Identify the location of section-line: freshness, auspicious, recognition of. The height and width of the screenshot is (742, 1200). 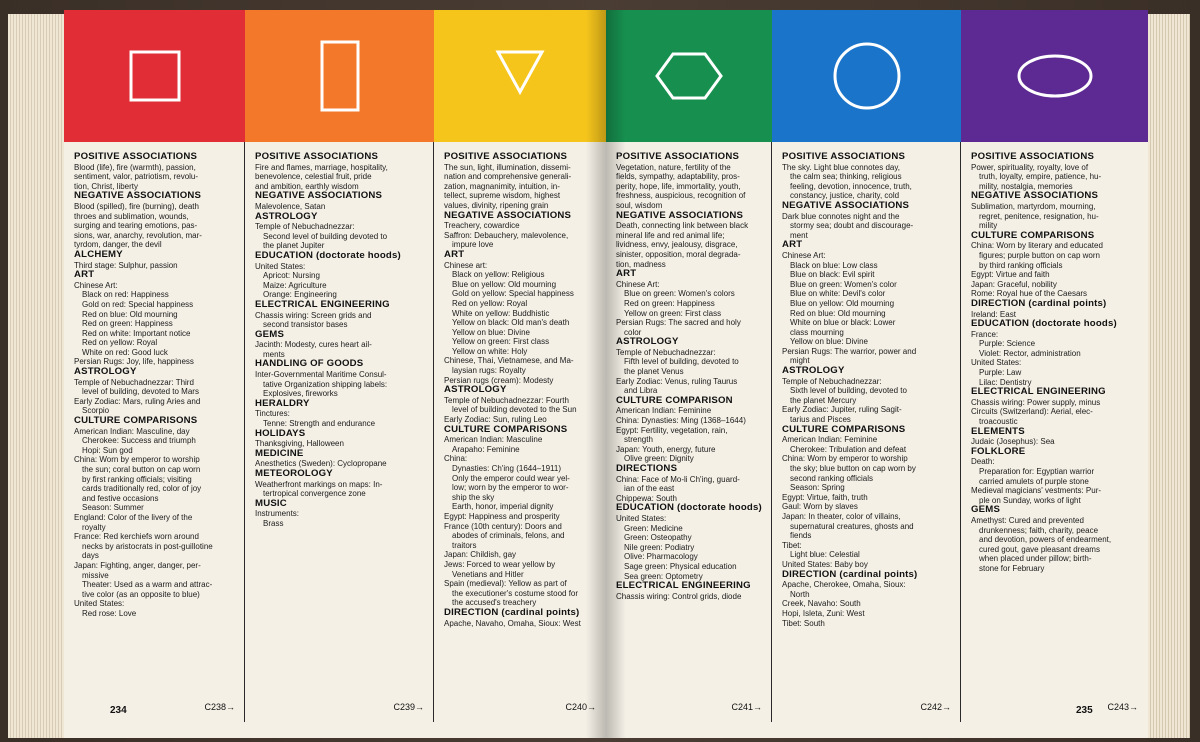
(681, 196).